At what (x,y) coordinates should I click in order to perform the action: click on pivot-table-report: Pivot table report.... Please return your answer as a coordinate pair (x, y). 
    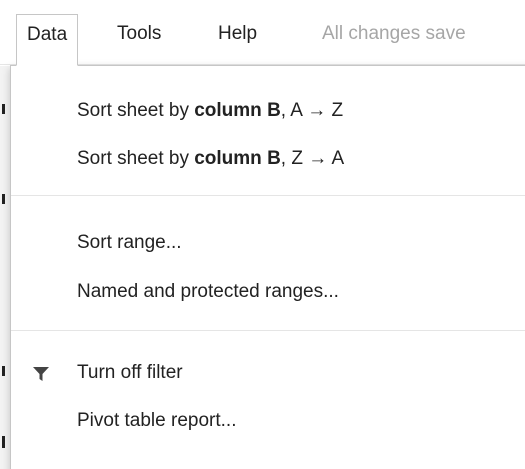
    Looking at the image, I should click on (268, 421).